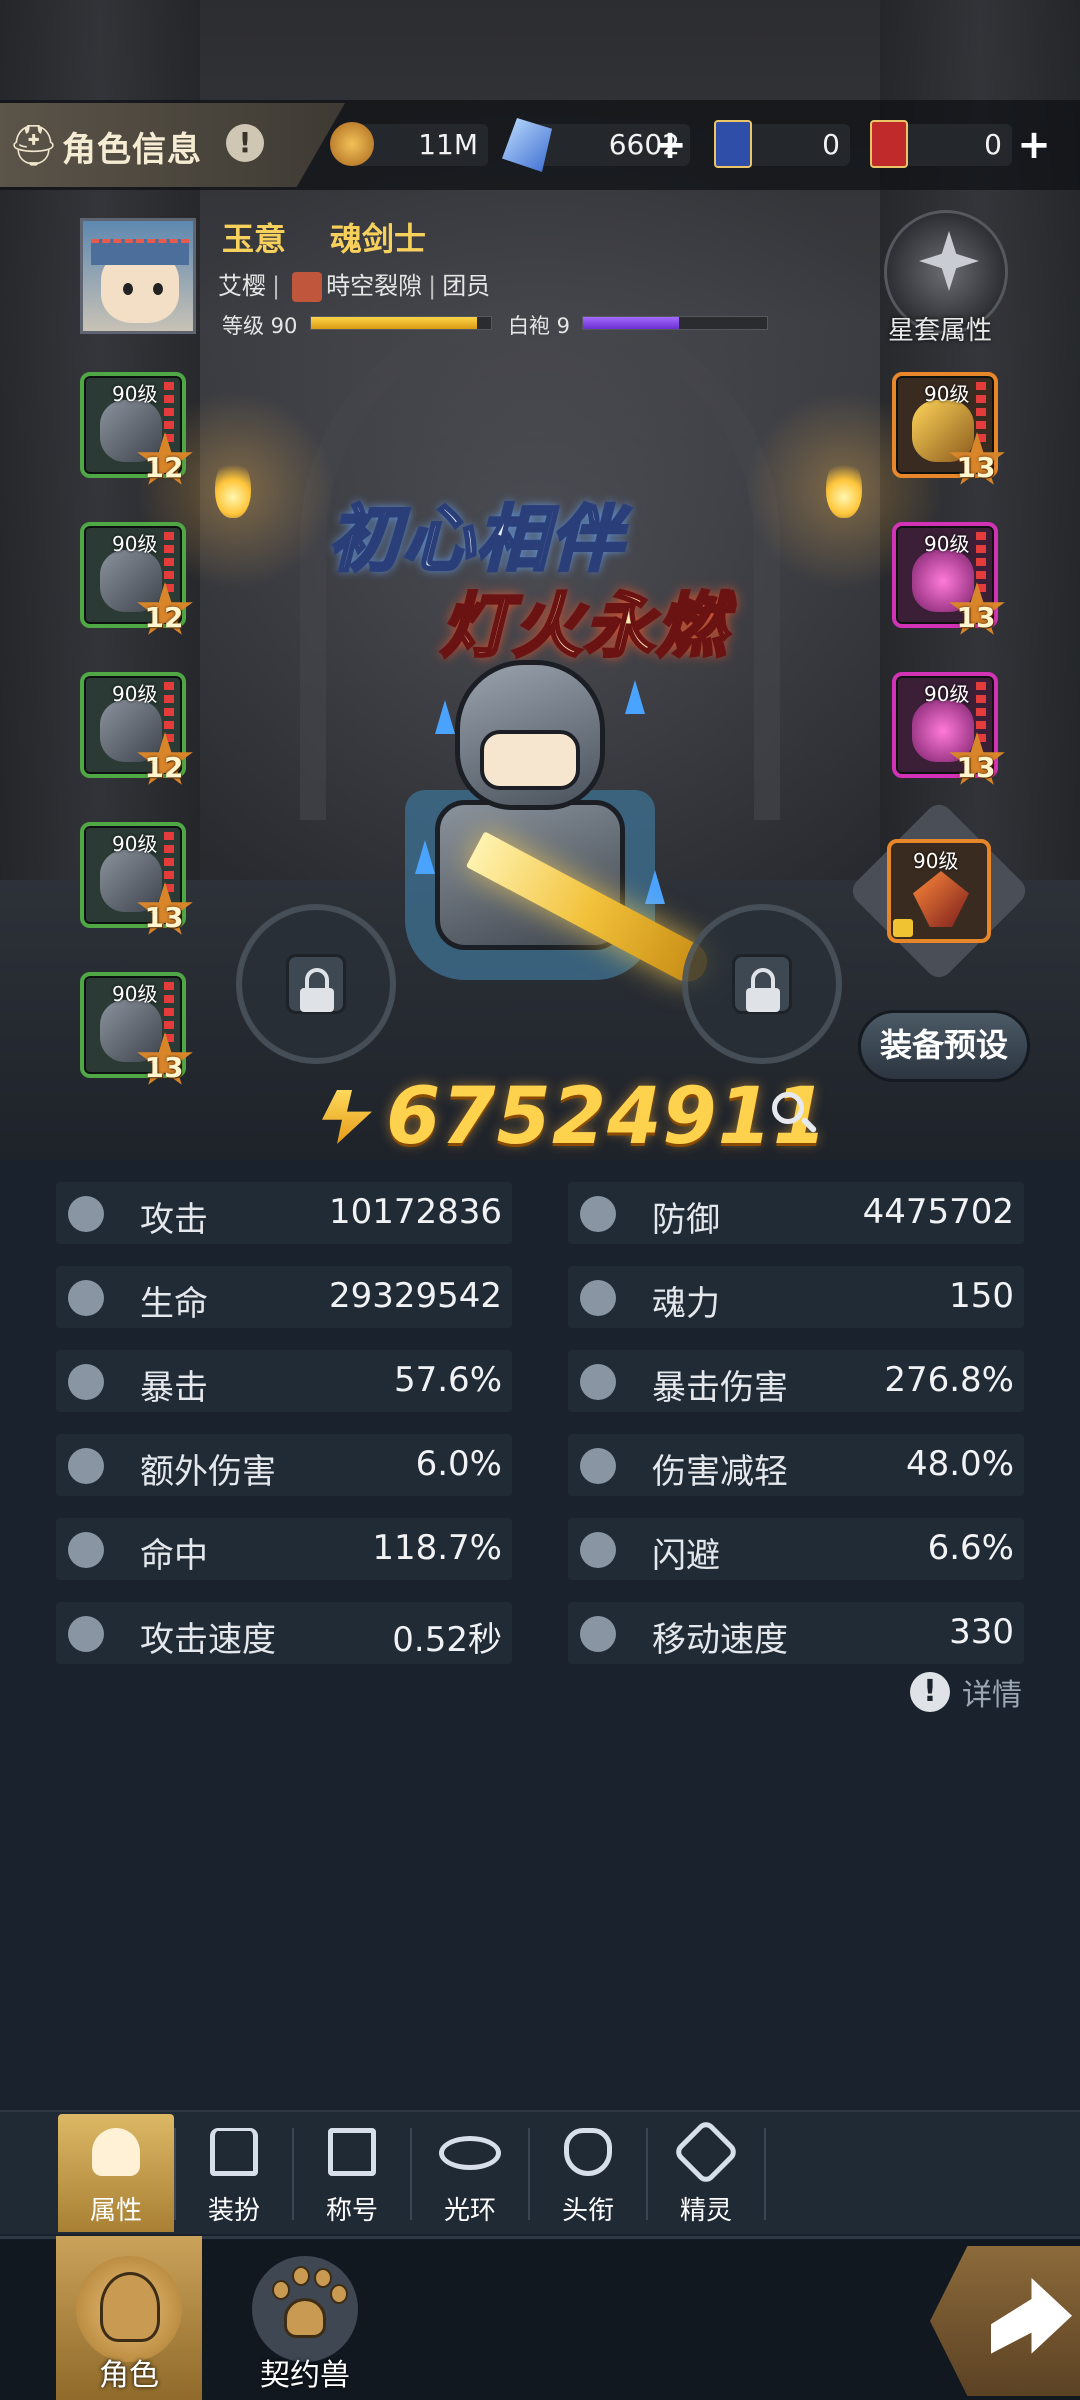 This screenshot has height=2400, width=1080. What do you see at coordinates (765, 2174) in the screenshot?
I see `tab-divider` at bounding box center [765, 2174].